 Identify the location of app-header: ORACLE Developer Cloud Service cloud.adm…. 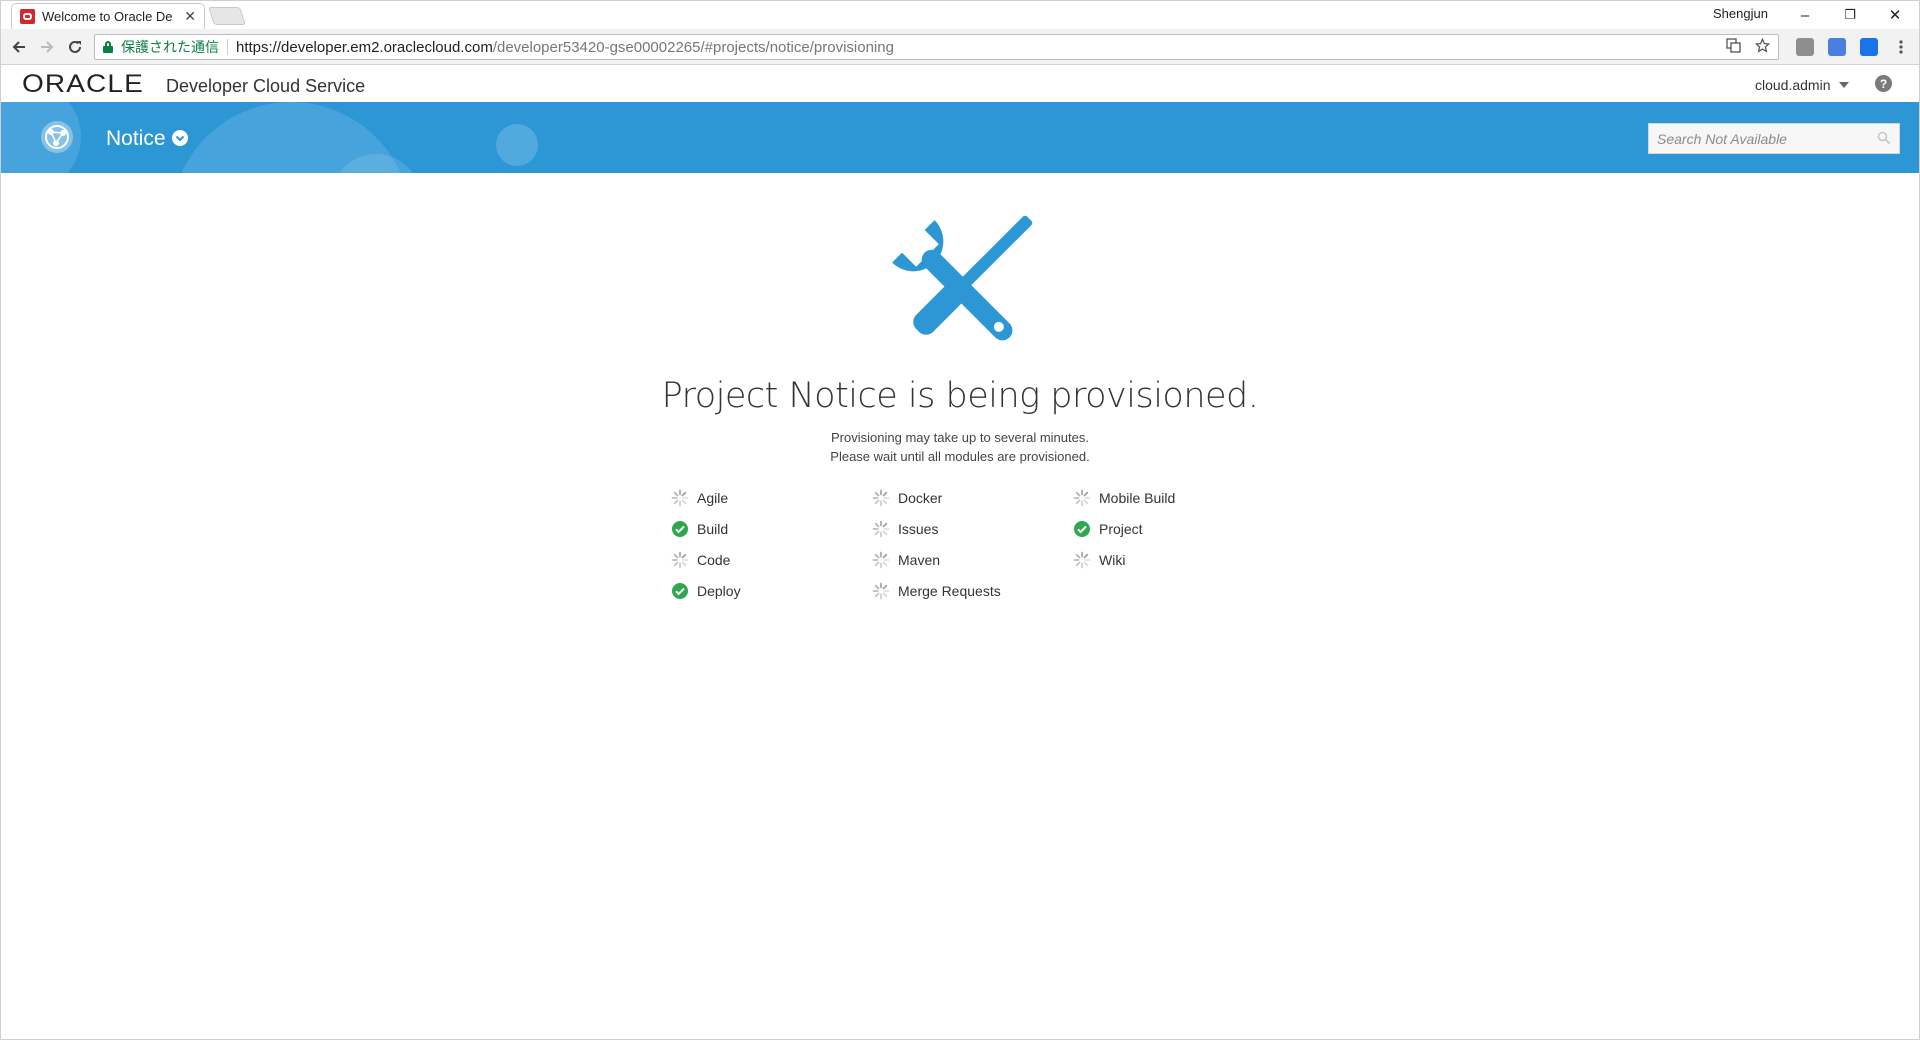
(960, 83).